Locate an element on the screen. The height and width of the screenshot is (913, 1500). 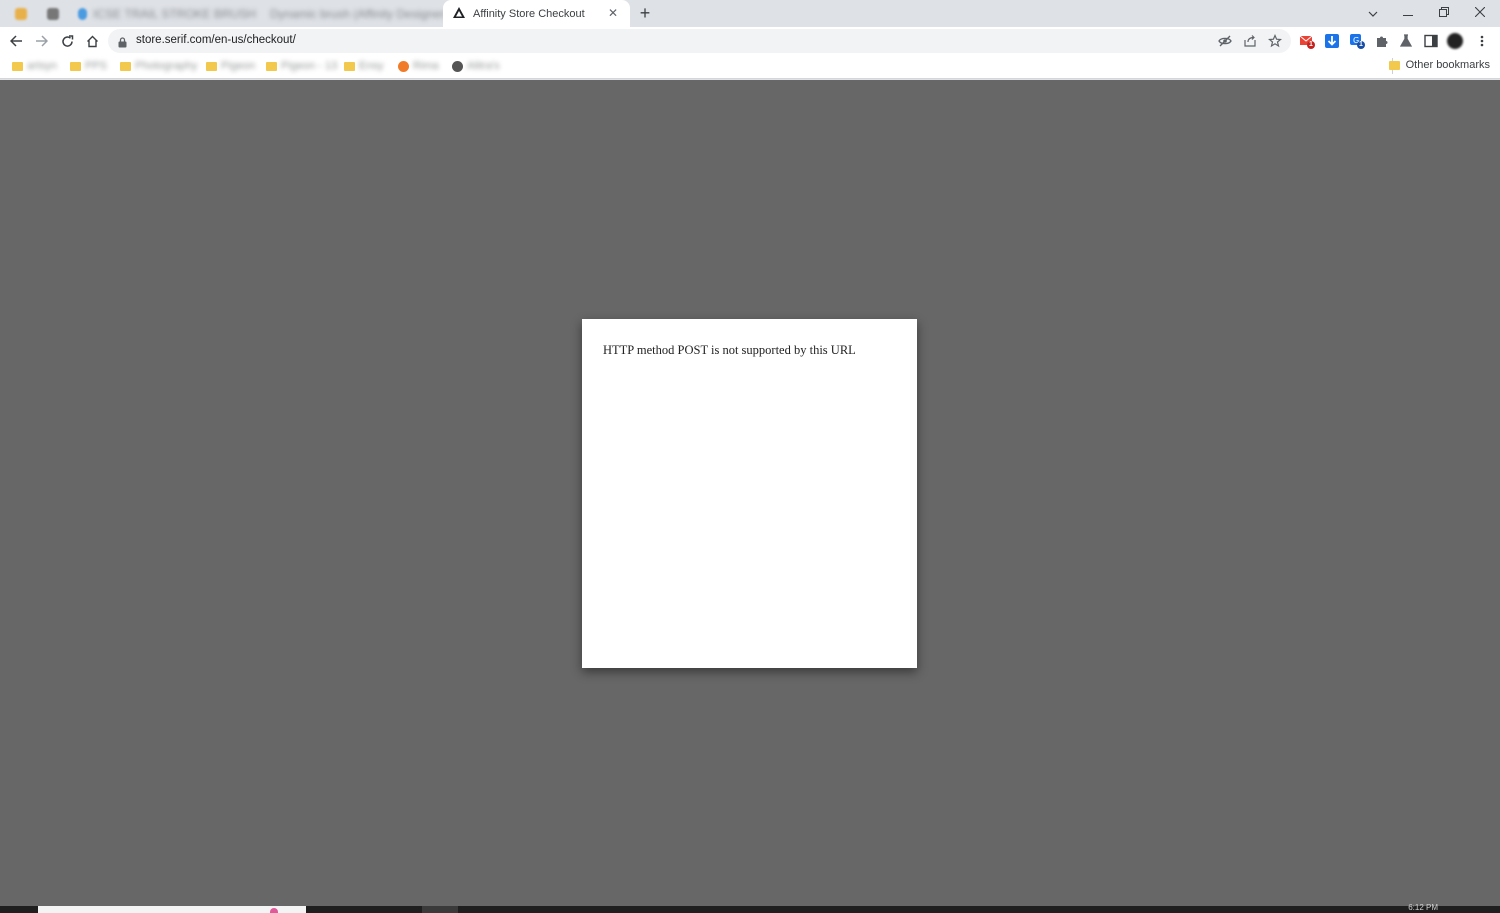
tab-active: Affinity Store Checkout ✕ is located at coordinates (536, 13).